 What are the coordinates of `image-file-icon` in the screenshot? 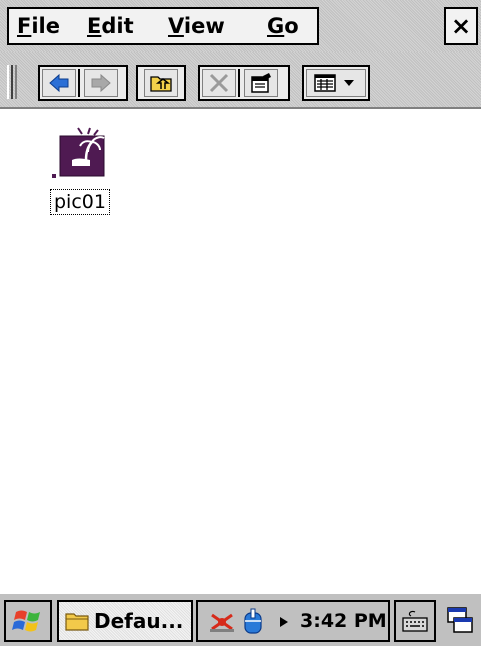 It's located at (78, 152).